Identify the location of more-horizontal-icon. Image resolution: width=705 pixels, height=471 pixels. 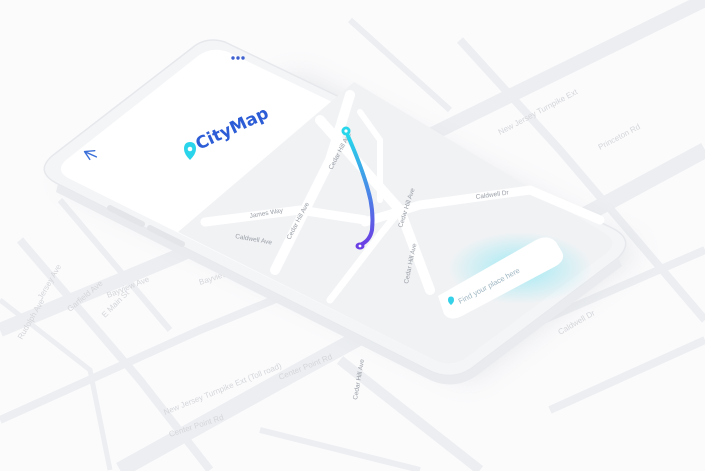
(238, 58).